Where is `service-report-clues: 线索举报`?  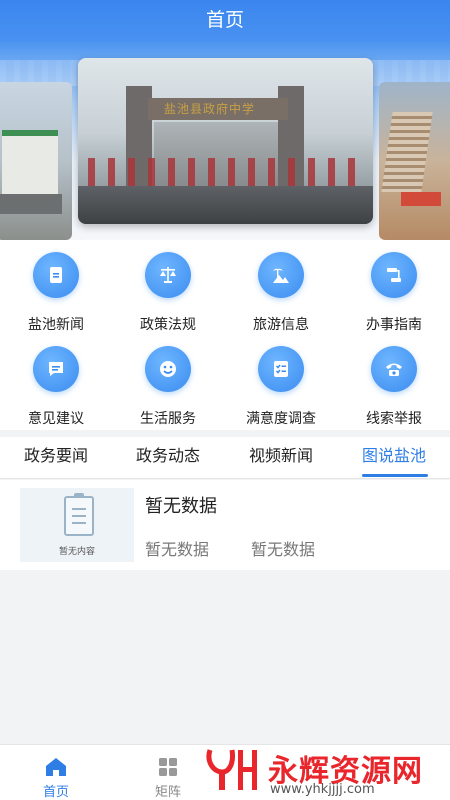
service-report-clues: 线索举报 is located at coordinates (394, 387).